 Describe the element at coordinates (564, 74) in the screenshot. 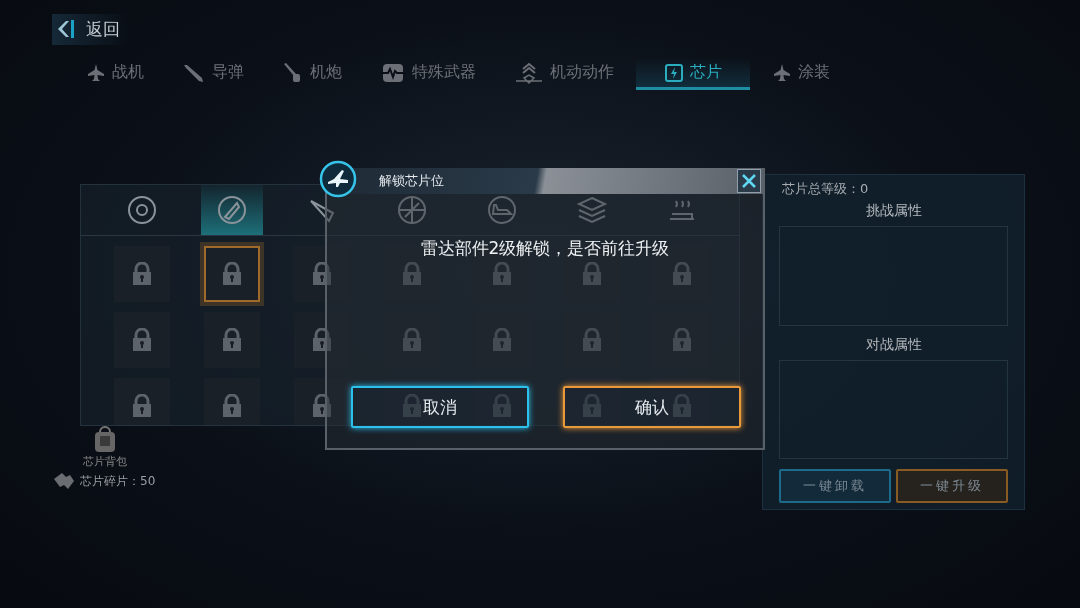

I see `tab: 机动动作` at that location.